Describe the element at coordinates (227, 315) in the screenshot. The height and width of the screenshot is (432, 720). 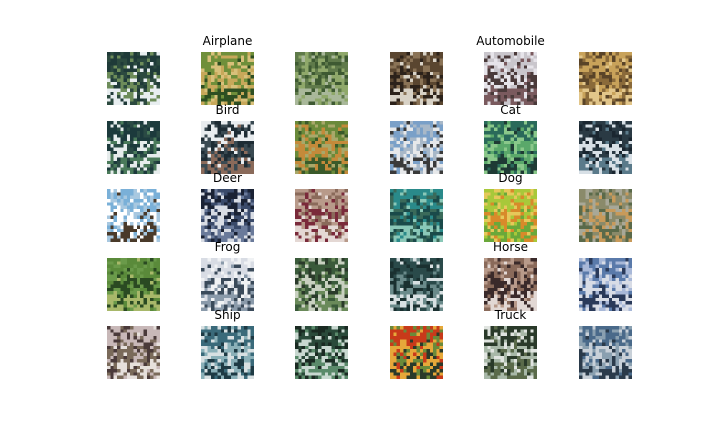
I see `class-title: Ship` at that location.